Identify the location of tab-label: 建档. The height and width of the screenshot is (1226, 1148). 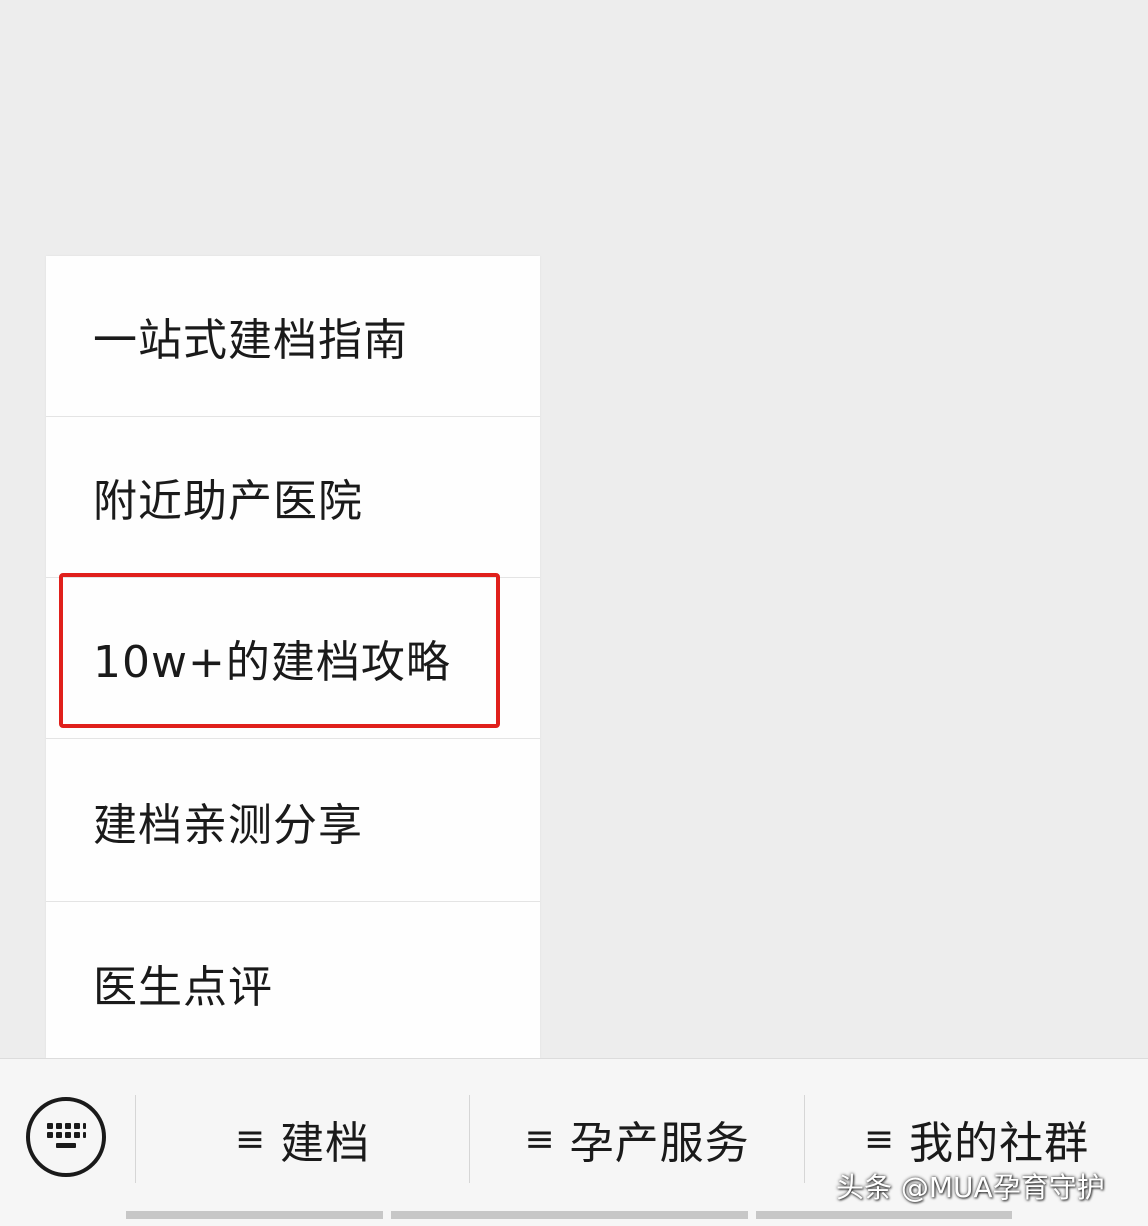
(325, 1143).